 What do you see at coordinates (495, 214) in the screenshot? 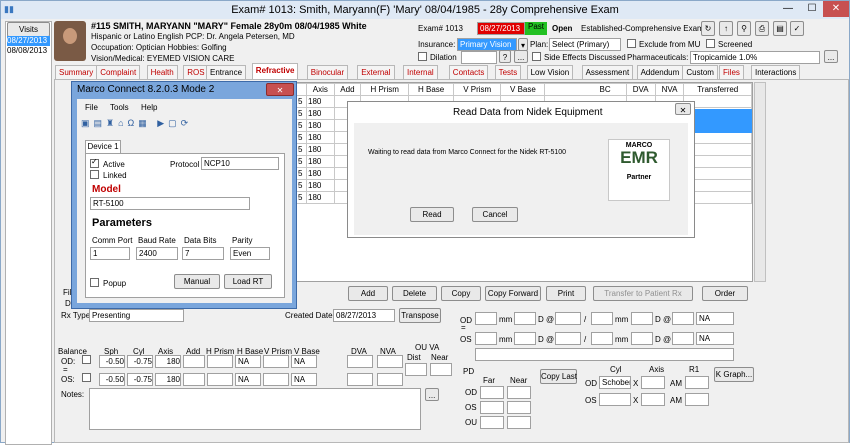
I see `cancel-button: Cancel` at bounding box center [495, 214].